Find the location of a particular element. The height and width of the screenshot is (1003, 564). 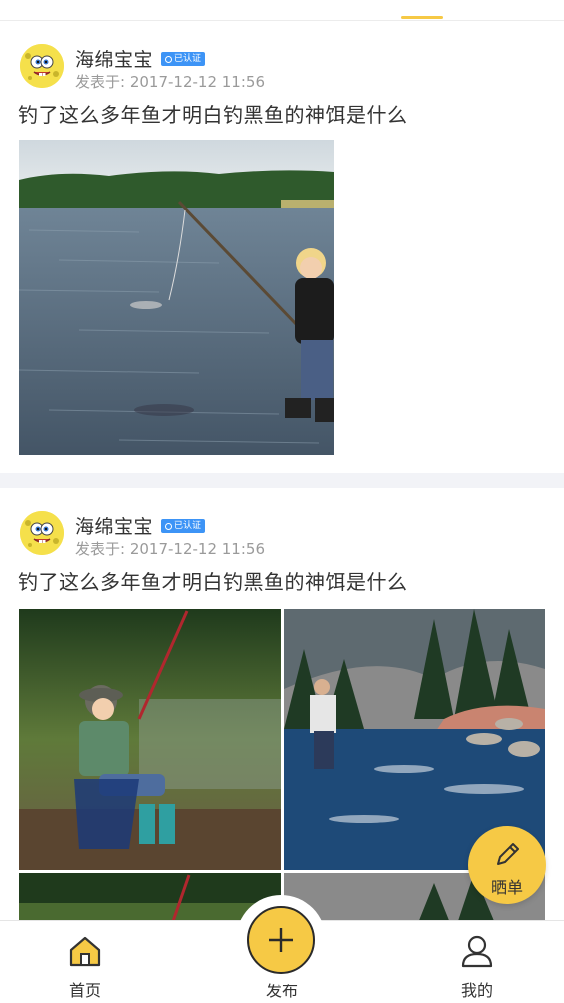

publish-button is located at coordinates (281, 940).